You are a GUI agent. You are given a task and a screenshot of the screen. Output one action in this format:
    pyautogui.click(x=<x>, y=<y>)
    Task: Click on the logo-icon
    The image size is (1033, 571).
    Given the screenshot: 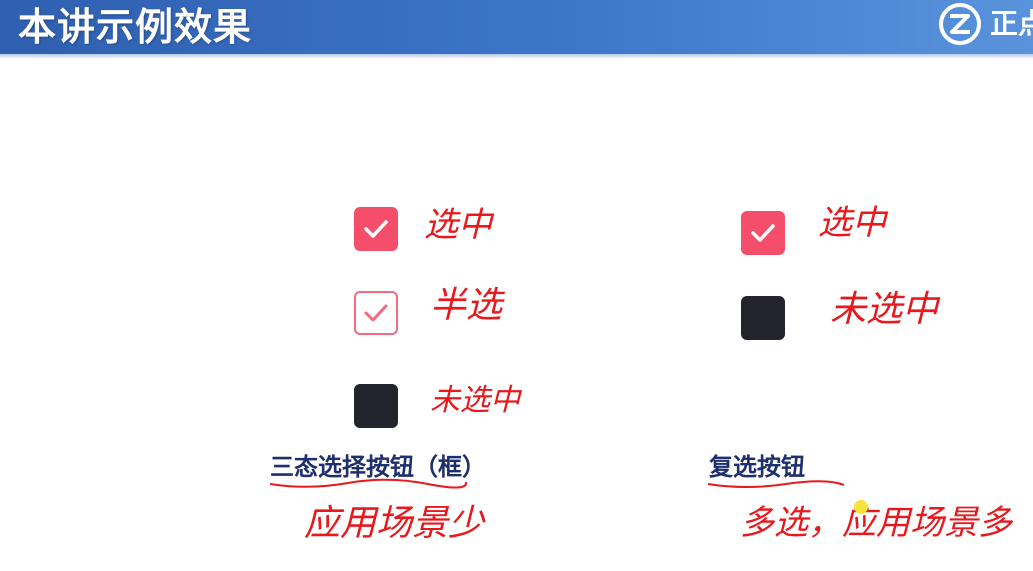 What is the action you would take?
    pyautogui.click(x=960, y=24)
    